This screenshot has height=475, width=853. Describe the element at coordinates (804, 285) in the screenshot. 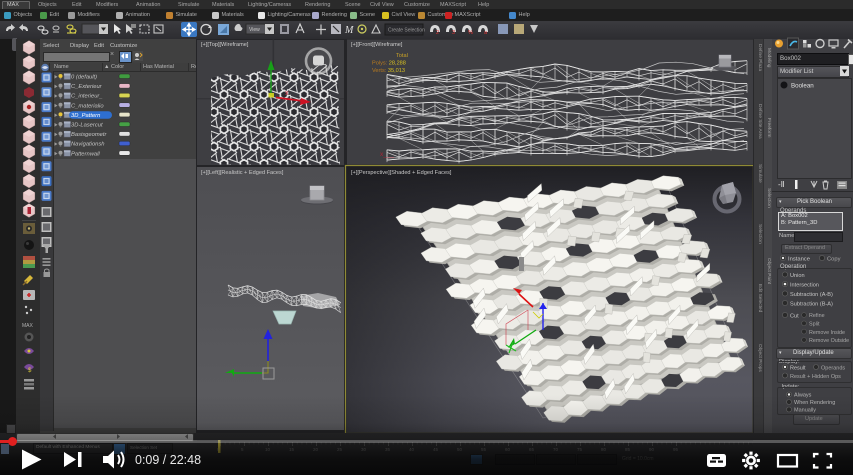

I see `svg-text: Intersection` at that location.